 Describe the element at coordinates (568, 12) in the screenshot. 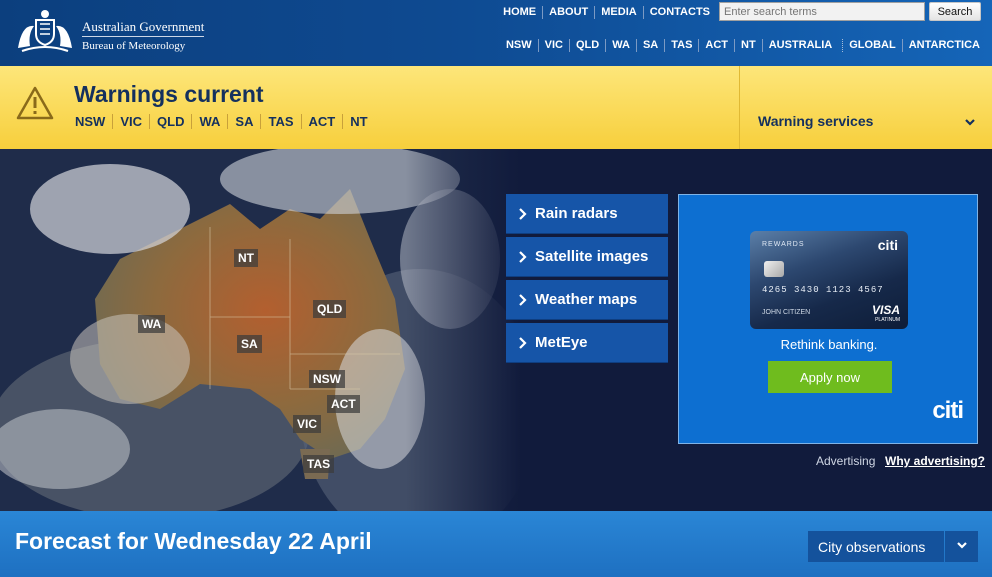

I see `top-link-about: ABOUT` at that location.